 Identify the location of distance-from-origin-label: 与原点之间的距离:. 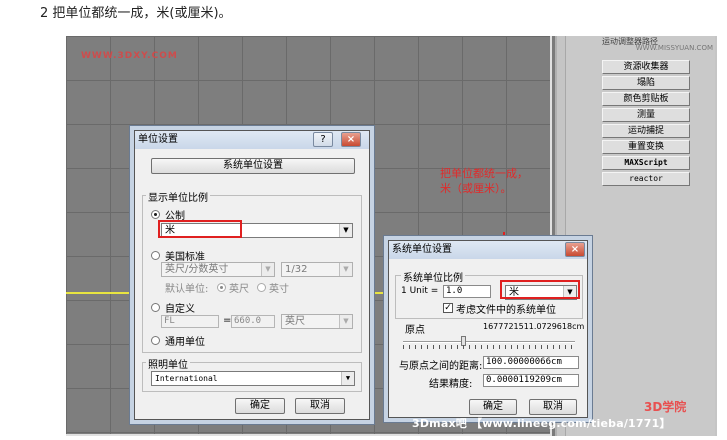
(441, 366).